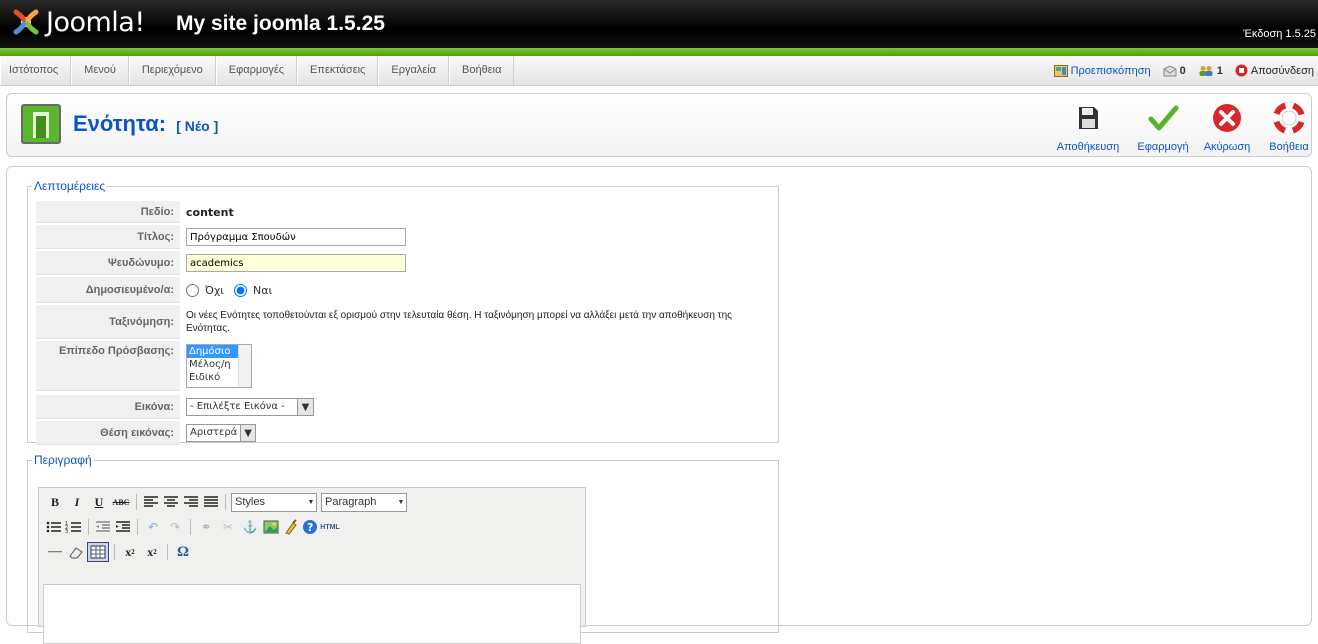 The height and width of the screenshot is (644, 1318). What do you see at coordinates (296, 263) in the screenshot?
I see `alias-input` at bounding box center [296, 263].